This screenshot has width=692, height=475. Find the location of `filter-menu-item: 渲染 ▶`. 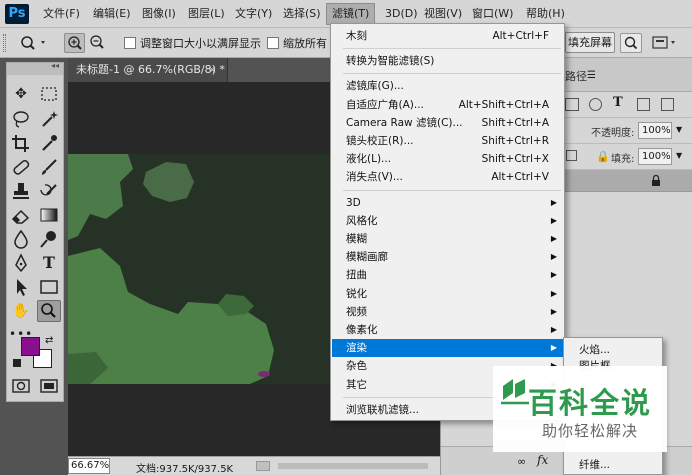

filter-menu-item: 渲染 ▶ is located at coordinates (447, 348).